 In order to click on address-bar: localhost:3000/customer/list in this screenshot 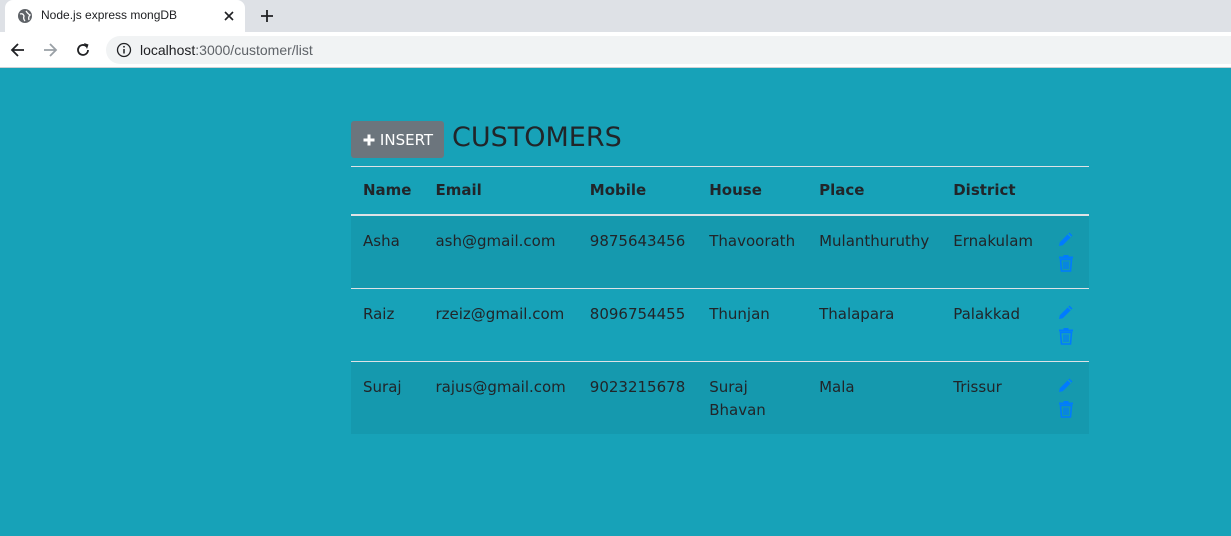, I will do `click(668, 50)`.